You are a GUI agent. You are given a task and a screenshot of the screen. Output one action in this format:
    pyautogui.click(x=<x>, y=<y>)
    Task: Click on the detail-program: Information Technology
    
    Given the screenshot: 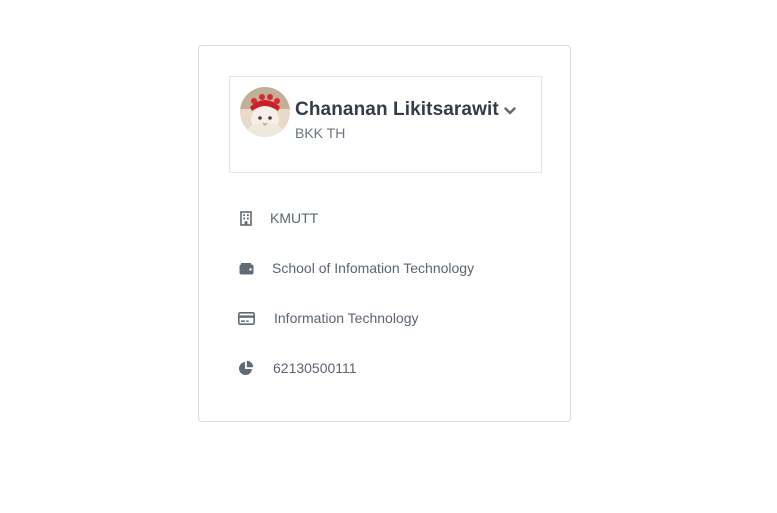 What is the action you would take?
    pyautogui.click(x=328, y=318)
    